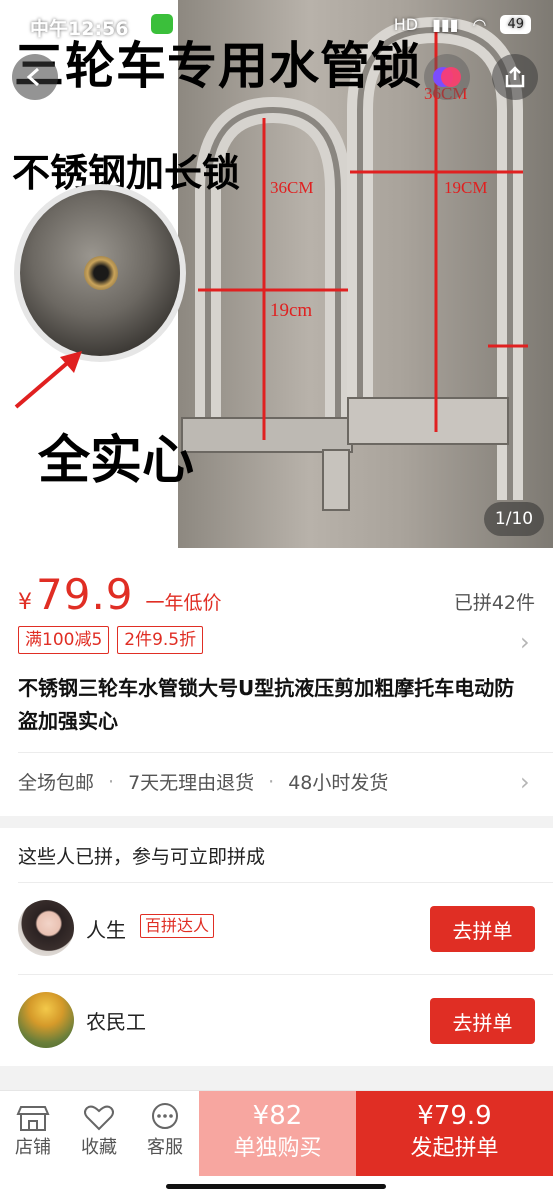 Image resolution: width=553 pixels, height=1200 pixels. I want to click on signal-icon: ▮▮▮, so click(445, 24).